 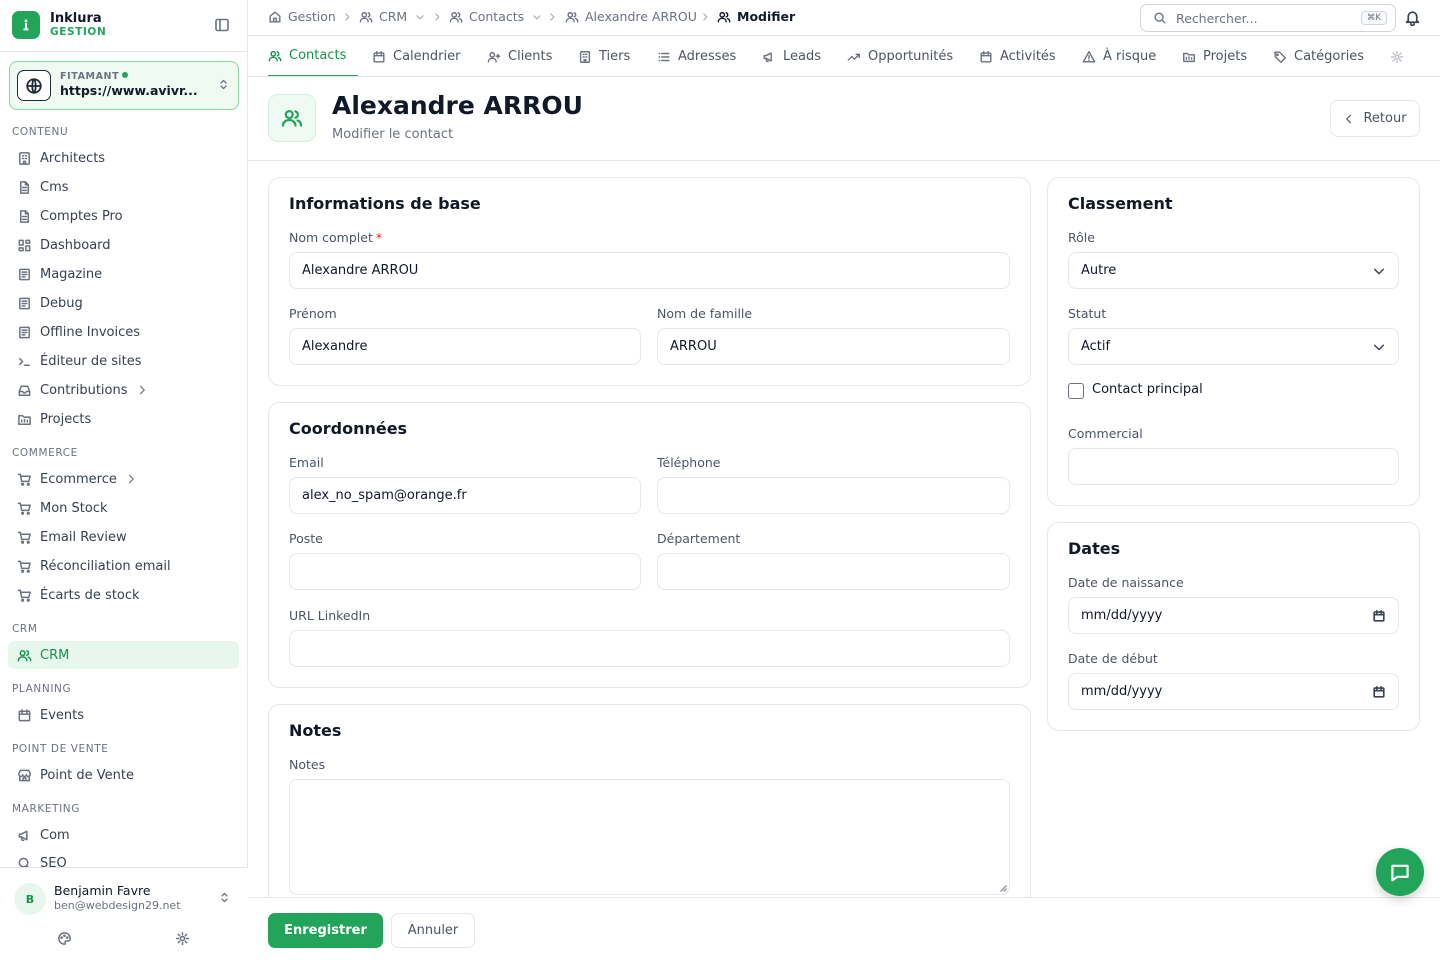 What do you see at coordinates (123, 479) in the screenshot?
I see `sidebar-item-ecommerce: Ecommerce` at bounding box center [123, 479].